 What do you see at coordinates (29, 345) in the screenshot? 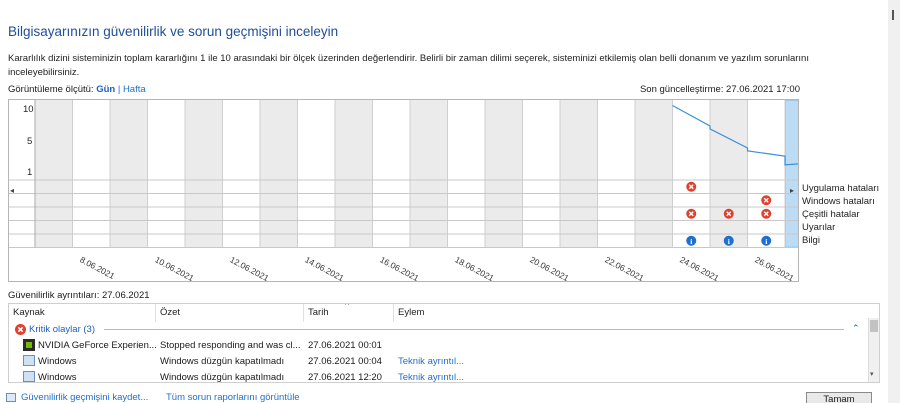
I see `nvidia-icon` at bounding box center [29, 345].